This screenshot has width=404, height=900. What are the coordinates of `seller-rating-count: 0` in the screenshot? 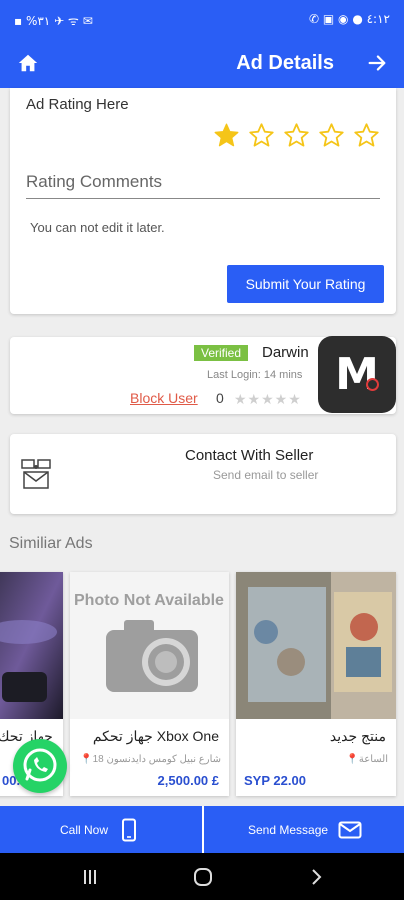 It's located at (220, 398).